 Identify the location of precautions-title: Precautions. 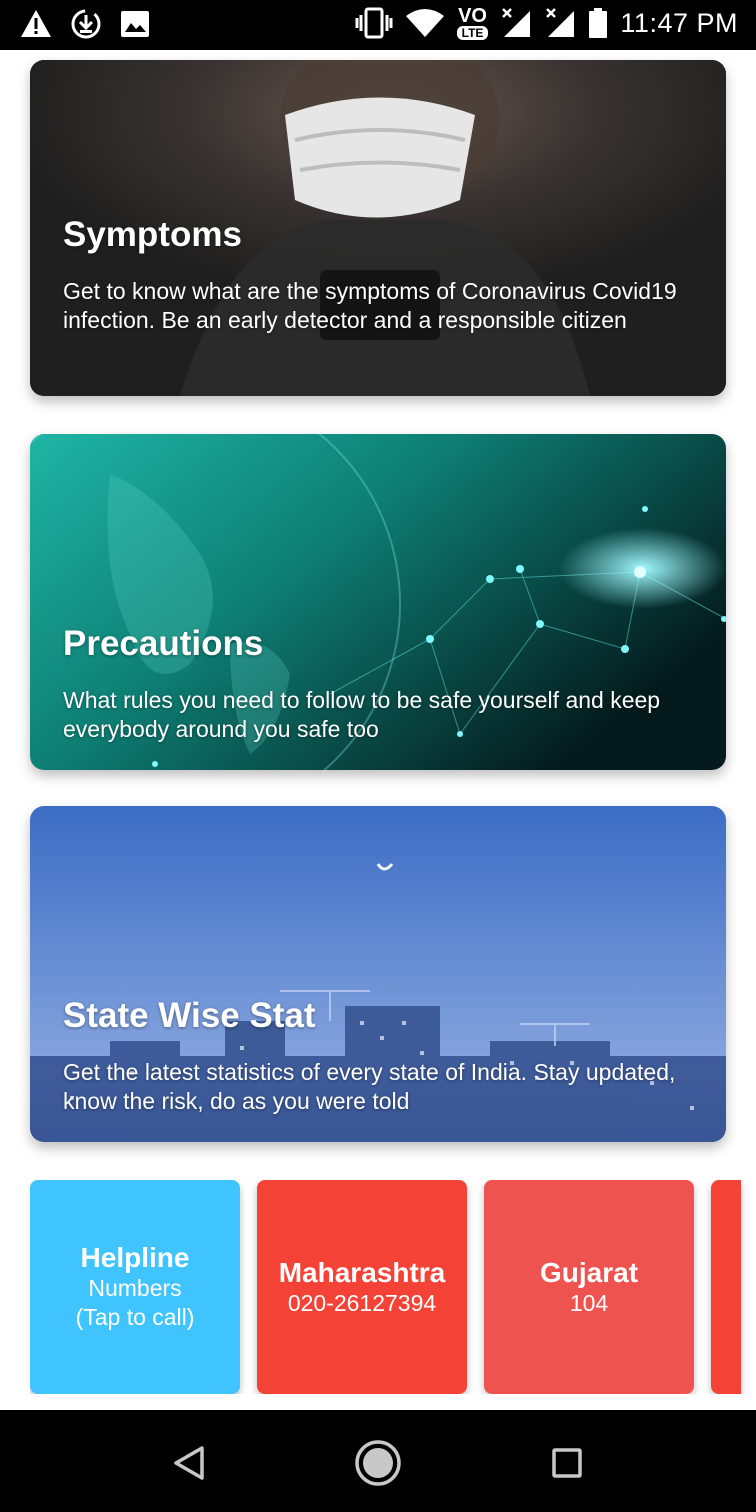
(163, 643).